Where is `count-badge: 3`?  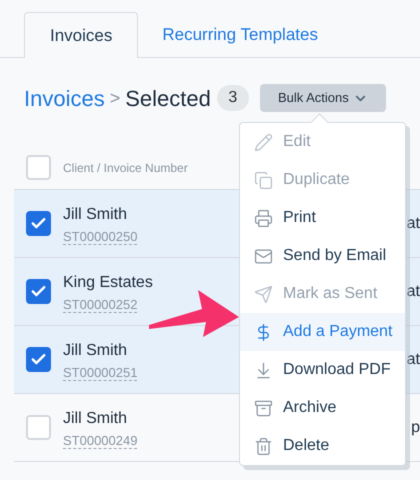 count-badge: 3 is located at coordinates (232, 98).